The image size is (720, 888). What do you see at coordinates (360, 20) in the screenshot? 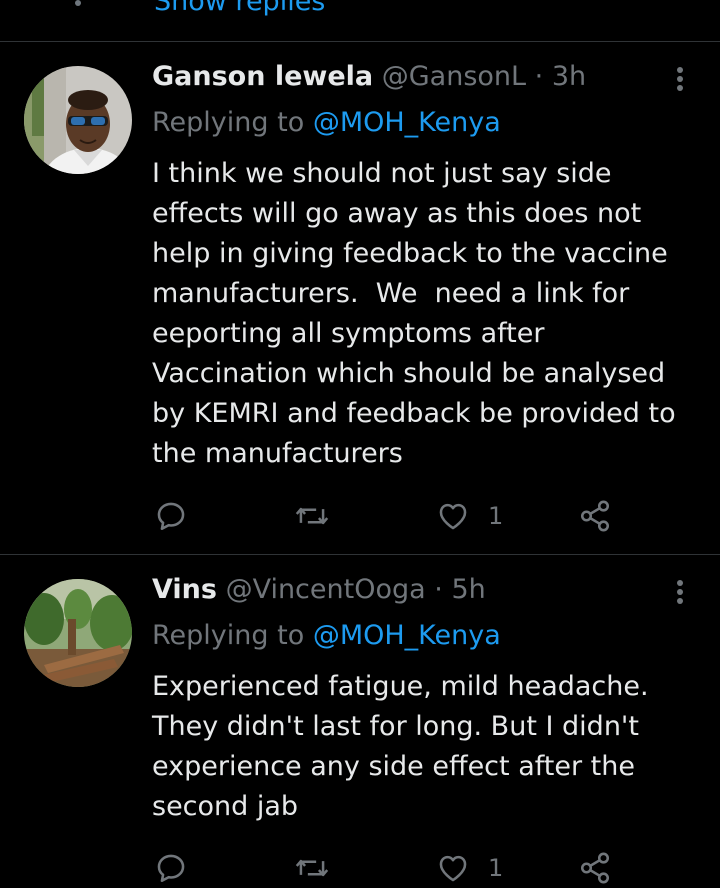
I see `previous-thread-fragment: Show replies` at bounding box center [360, 20].